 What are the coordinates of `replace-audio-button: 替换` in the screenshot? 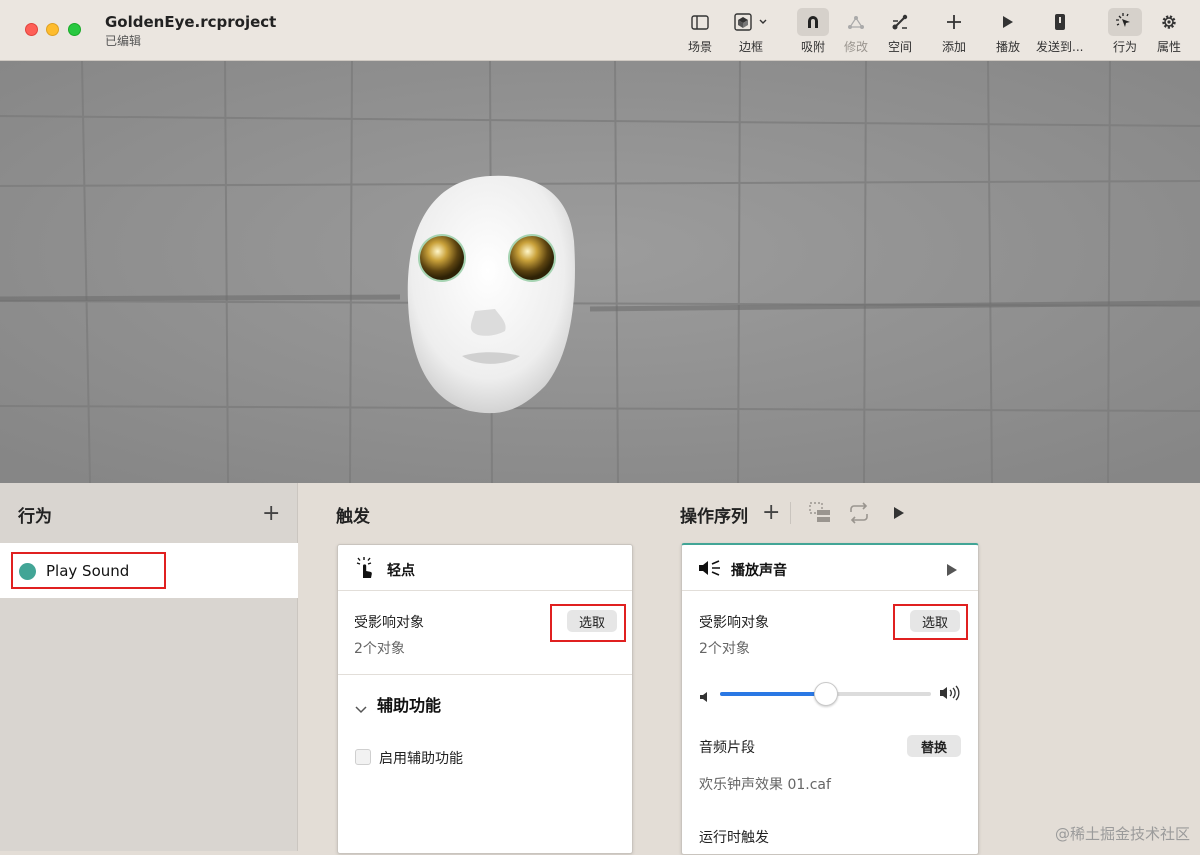 It's located at (934, 746).